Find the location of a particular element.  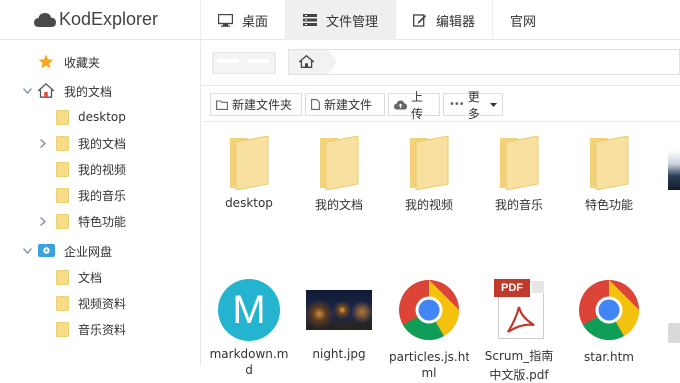

tree-item-music: 我的音乐 is located at coordinates (100, 195).